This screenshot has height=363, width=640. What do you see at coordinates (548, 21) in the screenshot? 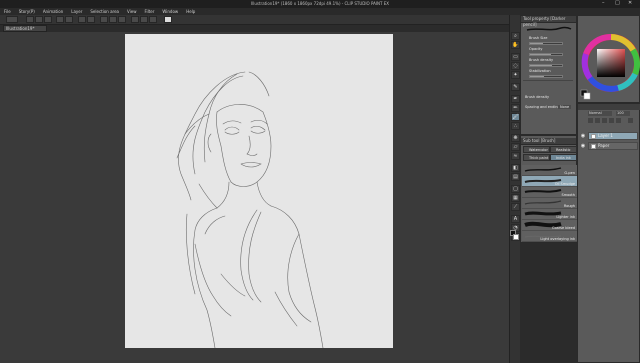
I see `tool-property-title: Tool property [Darker pencil]` at bounding box center [548, 21].